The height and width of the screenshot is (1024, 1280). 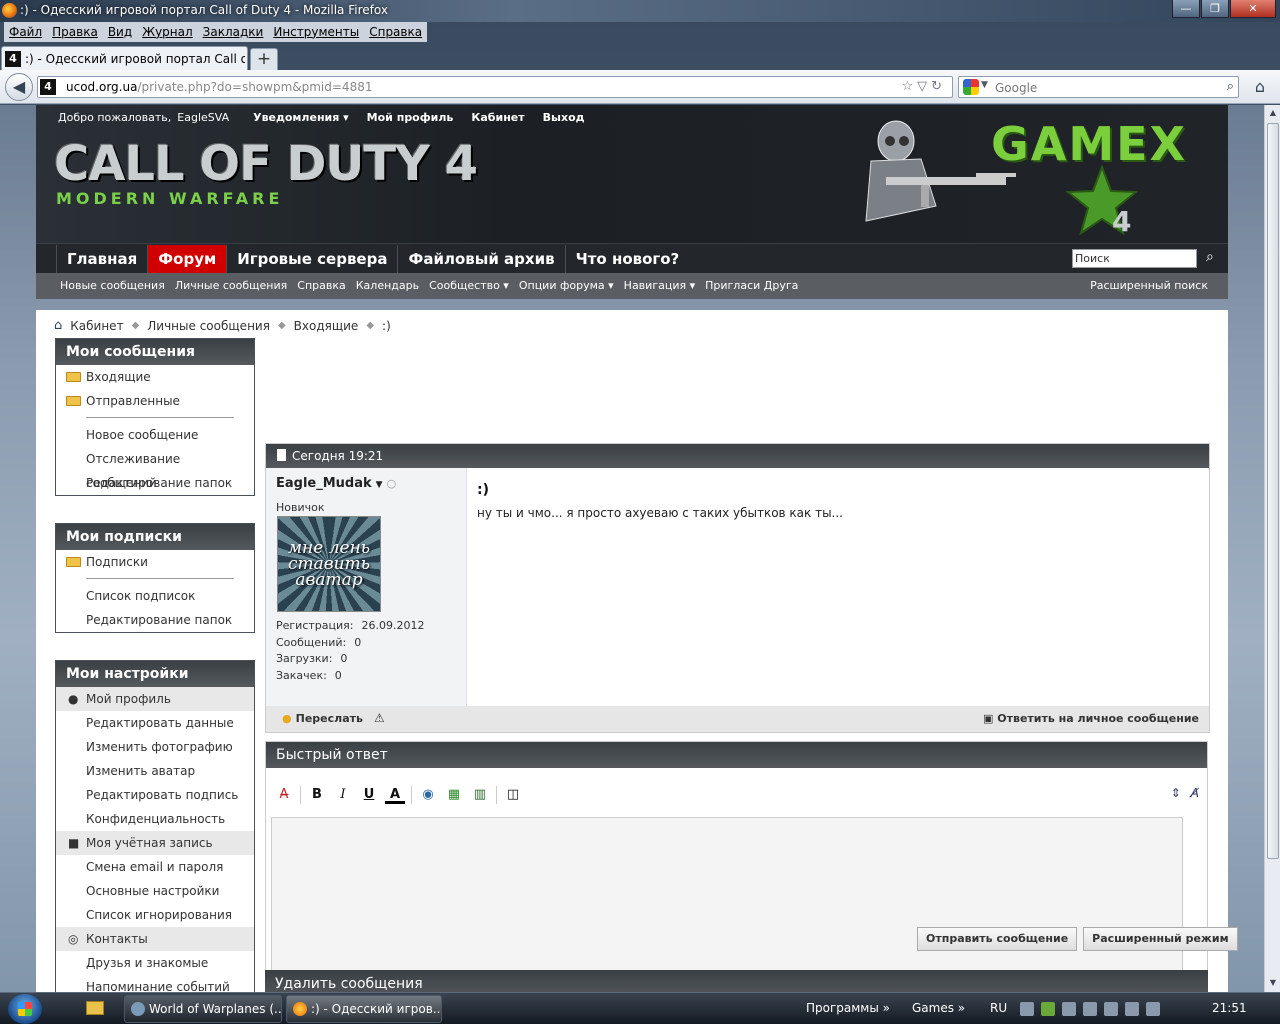 I want to click on sub-forum-options: Опции форума ▾, so click(x=566, y=286).